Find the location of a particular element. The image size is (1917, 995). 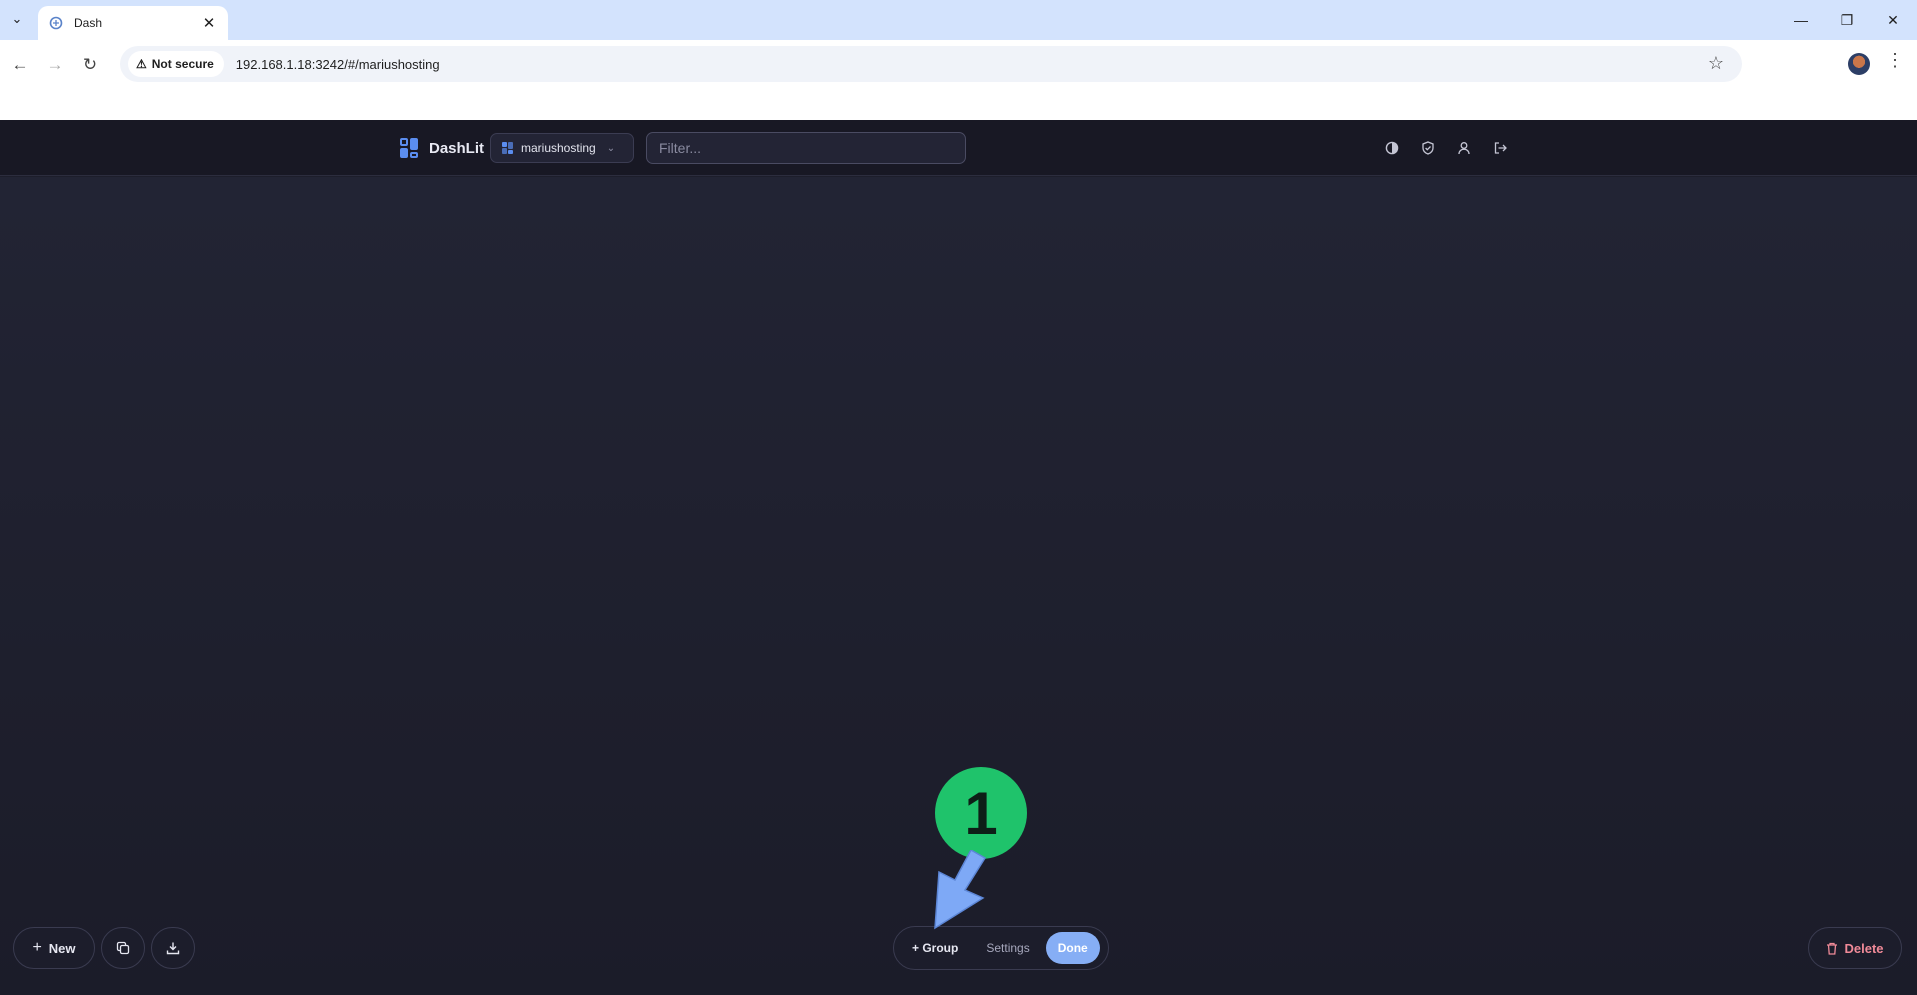

delete-button: Delete is located at coordinates (1855, 948).